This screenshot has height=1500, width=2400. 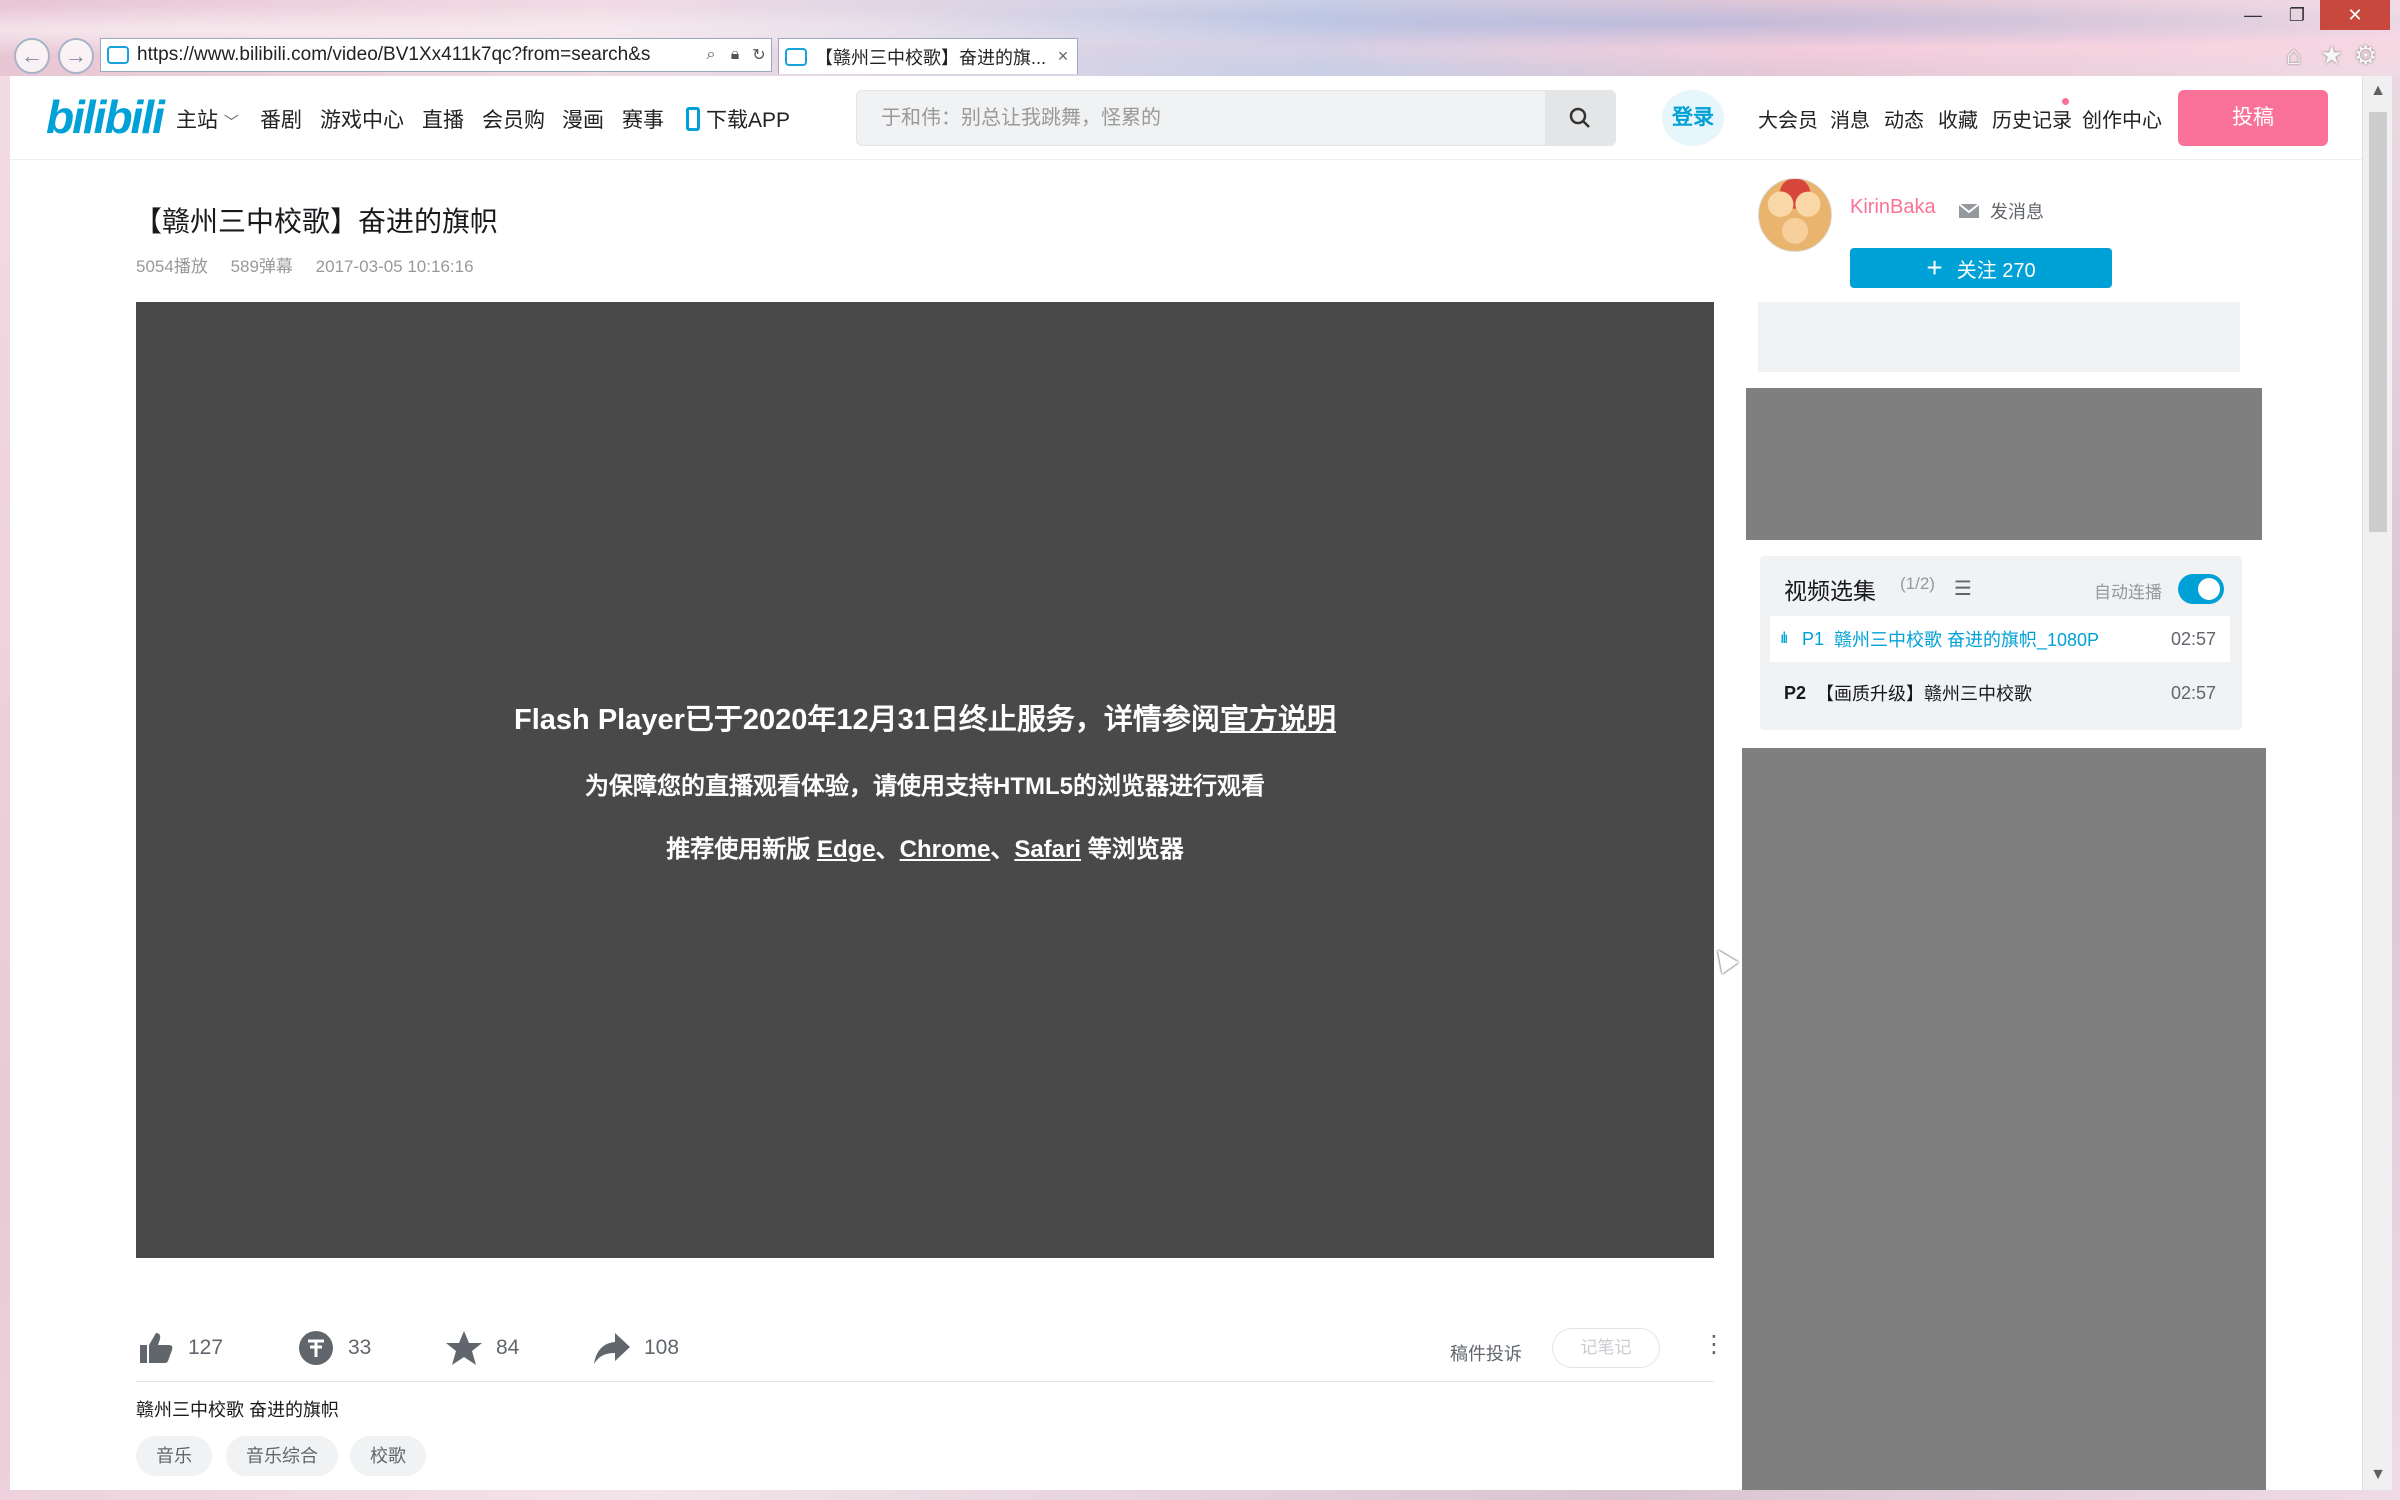 I want to click on download-app-label: 下载APP, so click(x=748, y=120).